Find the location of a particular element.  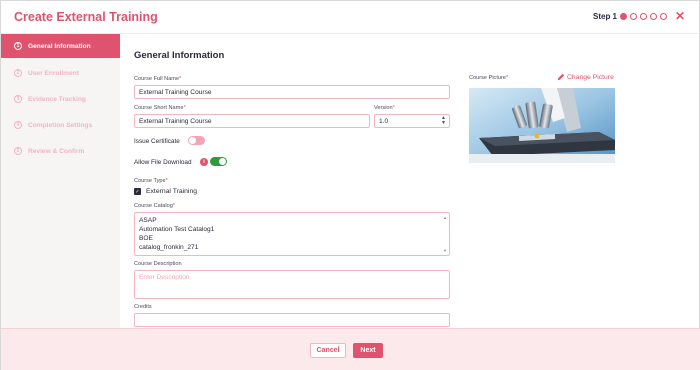

sidebar-item-label: General Information is located at coordinates (59, 46).